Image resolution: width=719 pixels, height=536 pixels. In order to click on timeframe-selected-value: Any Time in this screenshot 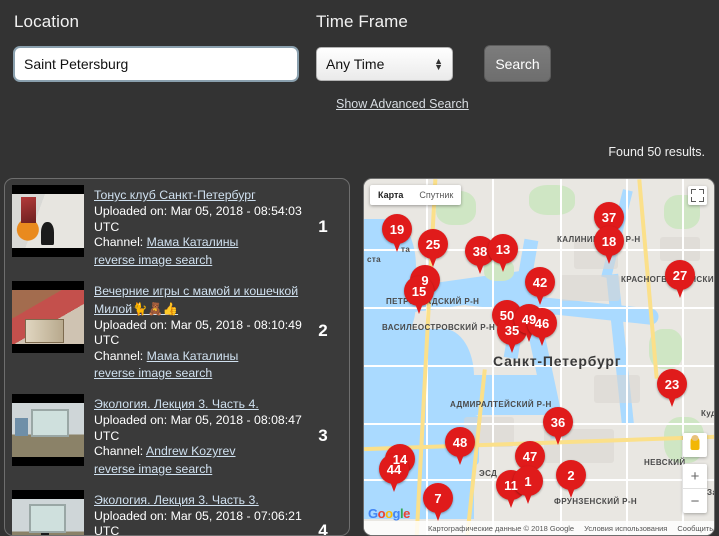, I will do `click(355, 64)`.